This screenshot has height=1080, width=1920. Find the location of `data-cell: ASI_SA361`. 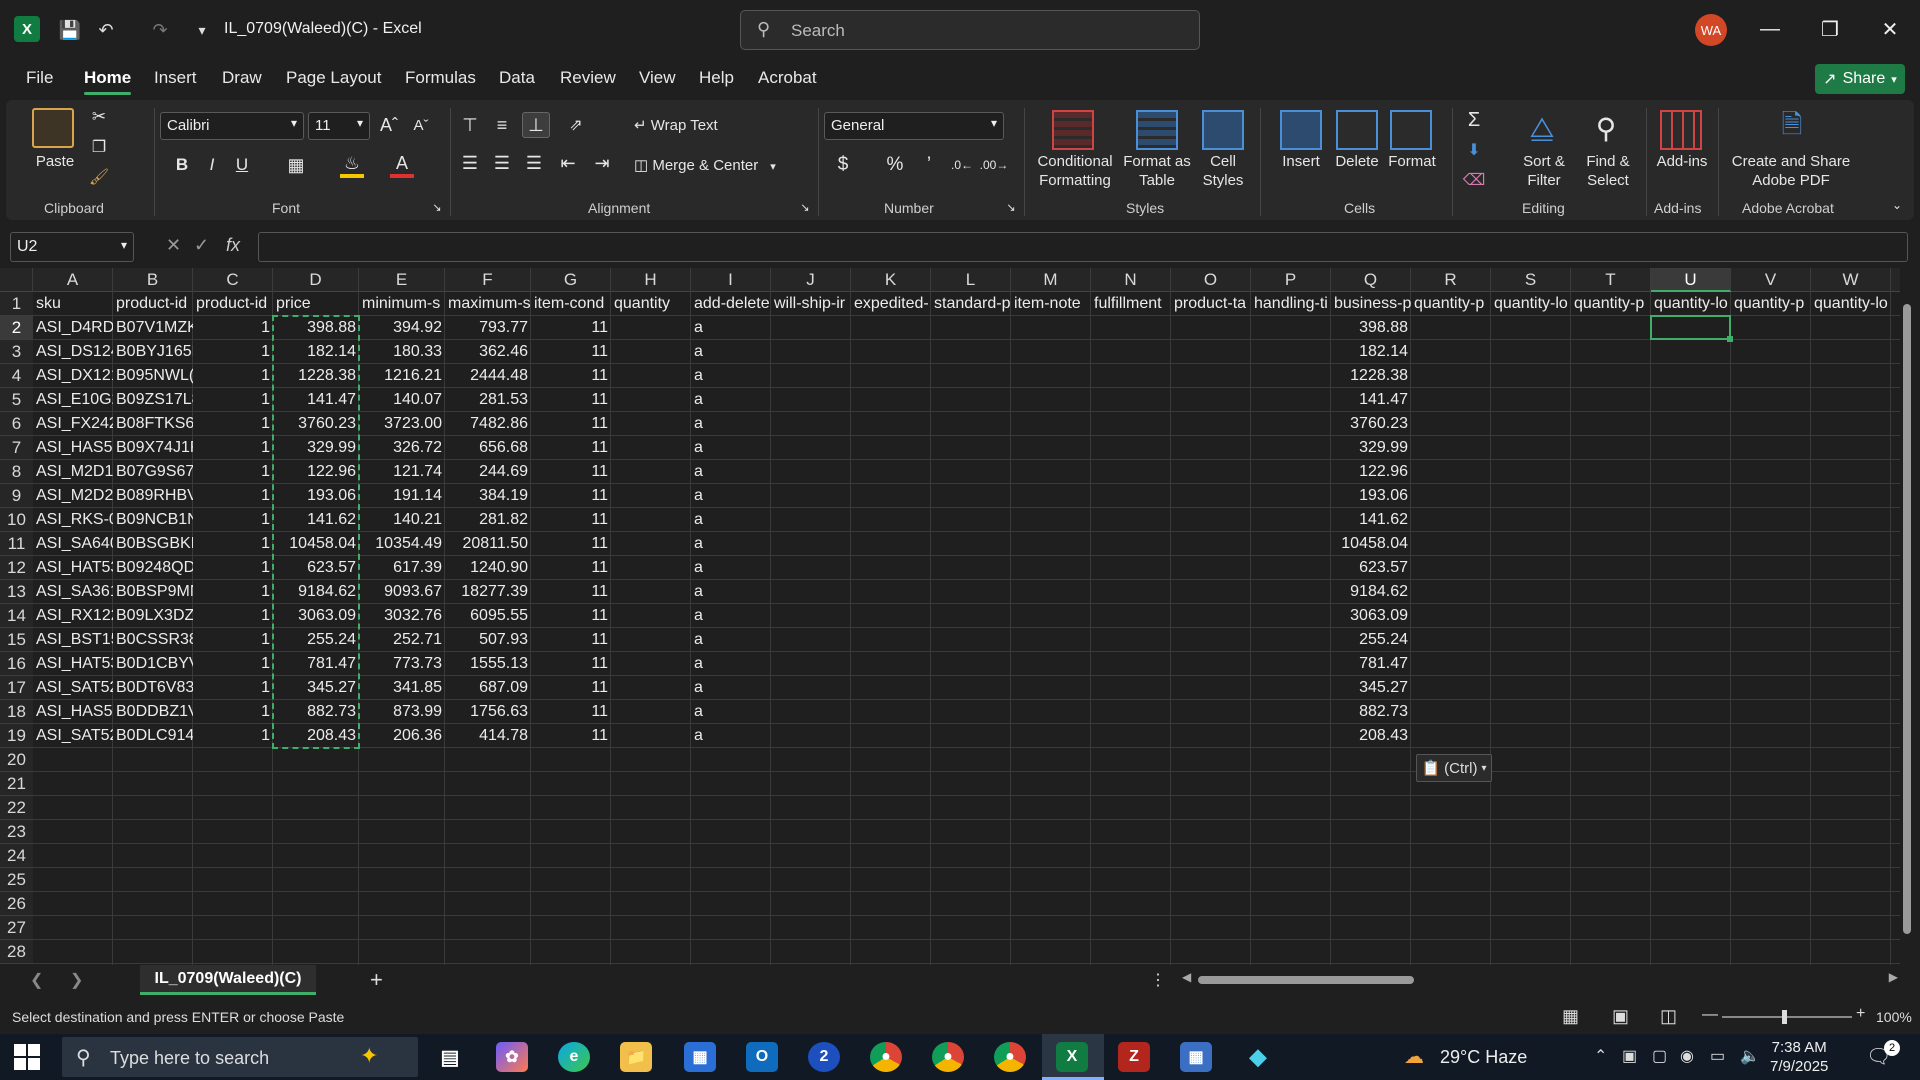

data-cell: ASI_SA361 is located at coordinates (73, 592).